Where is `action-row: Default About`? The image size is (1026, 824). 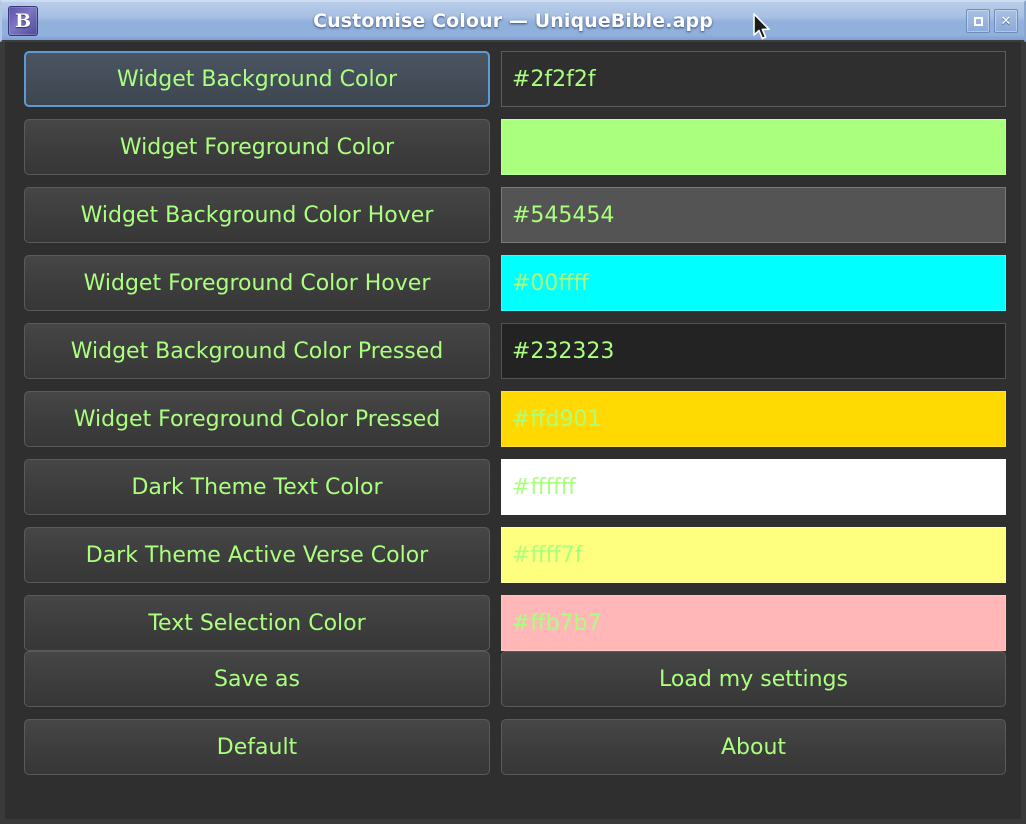 action-row: Default About is located at coordinates (515, 747).